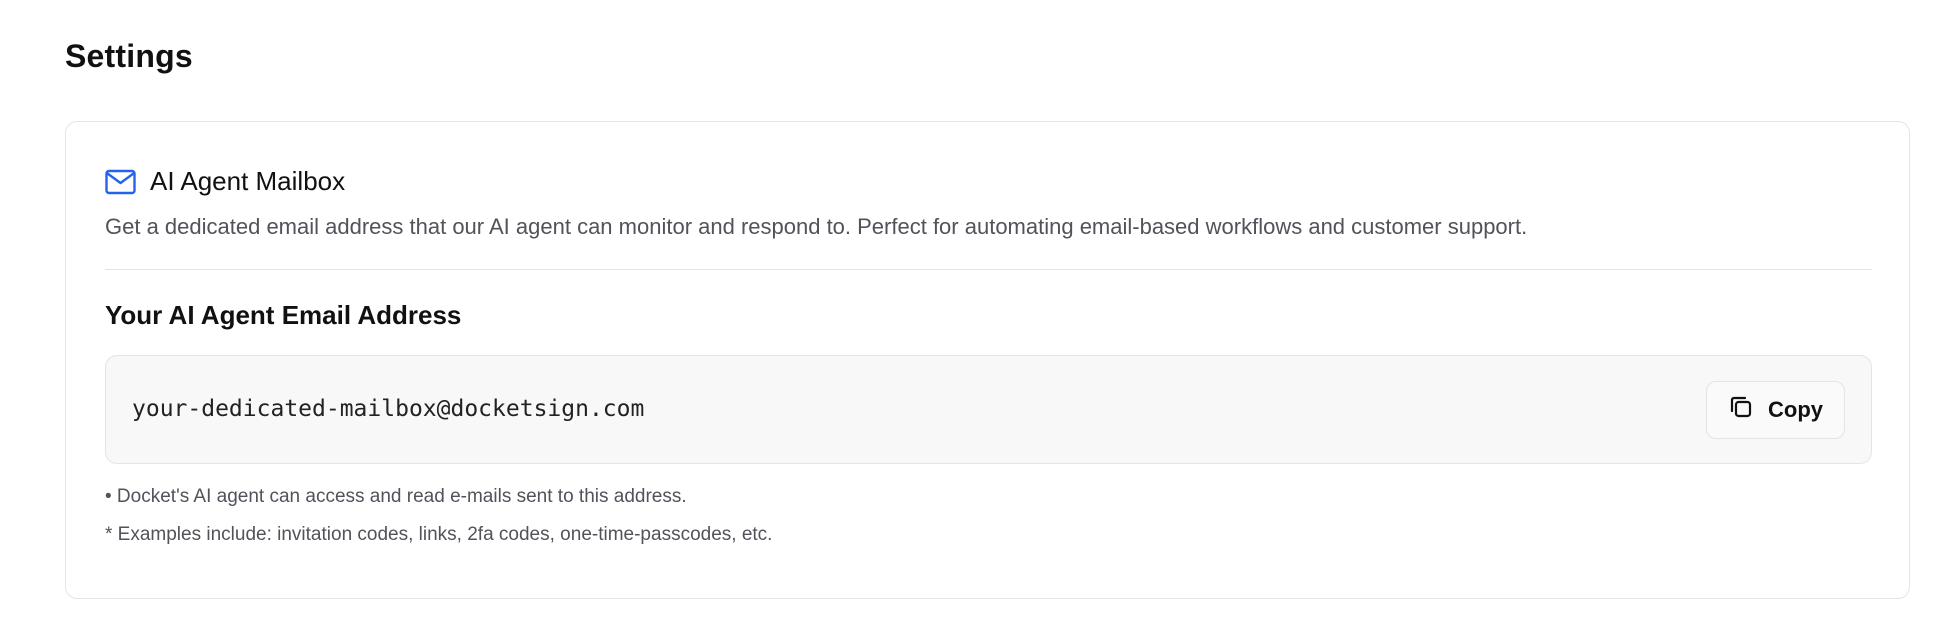 The image size is (1958, 624). Describe the element at coordinates (248, 181) in the screenshot. I see `card-title: AI Agent Mailbox` at that location.